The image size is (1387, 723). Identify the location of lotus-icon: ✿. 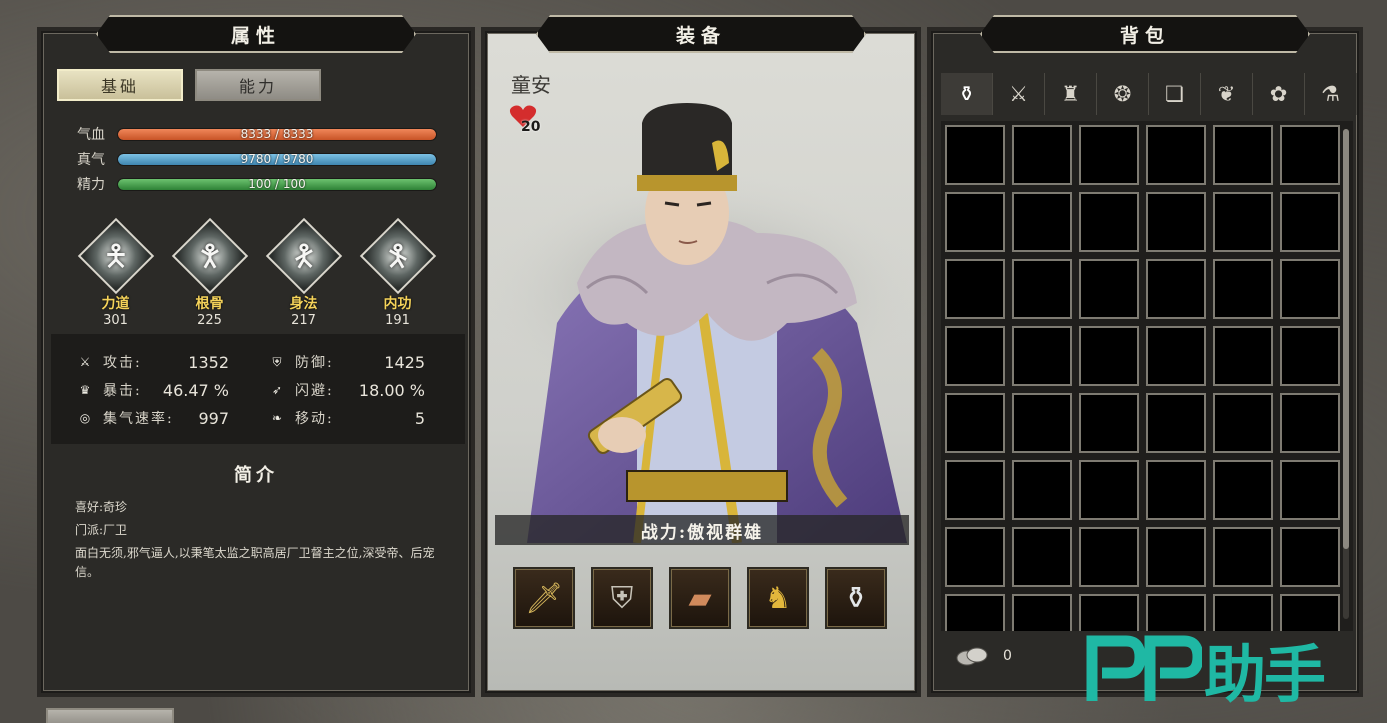
(1278, 94).